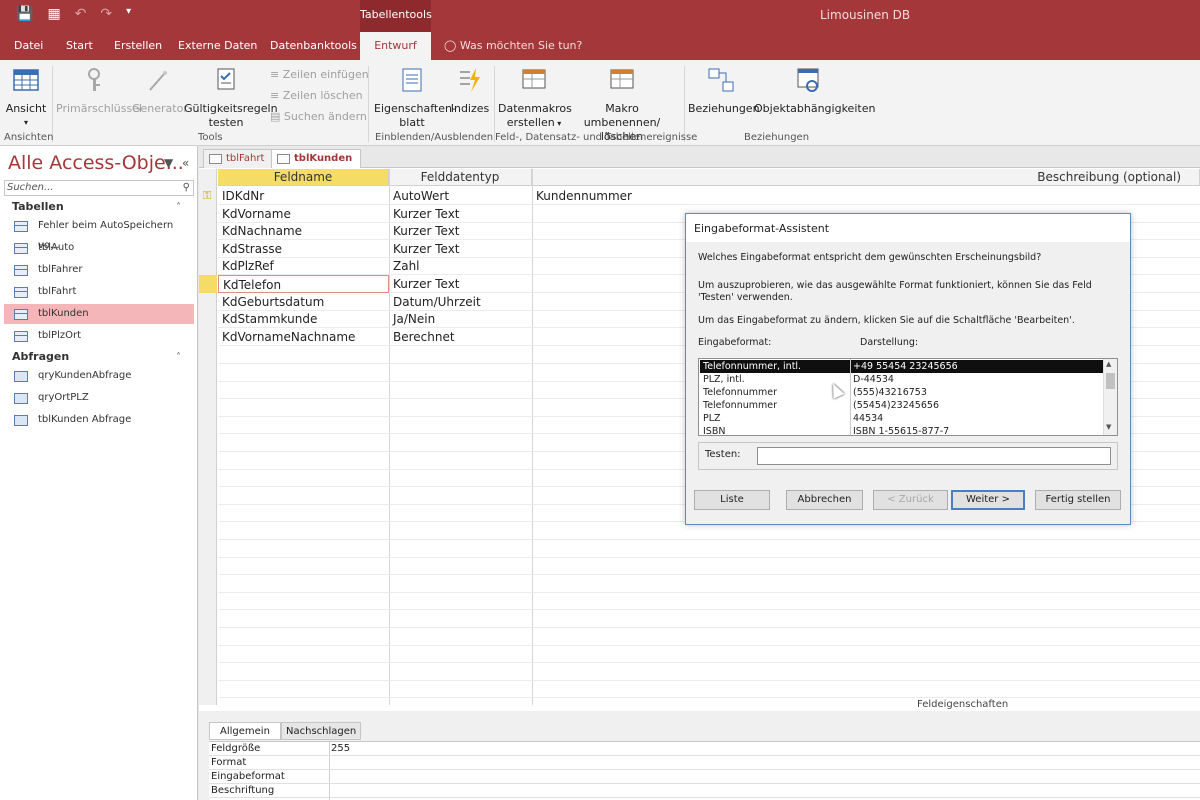 This screenshot has width=1200, height=800. Describe the element at coordinates (704, 763) in the screenshot. I see `property-row: Format` at that location.